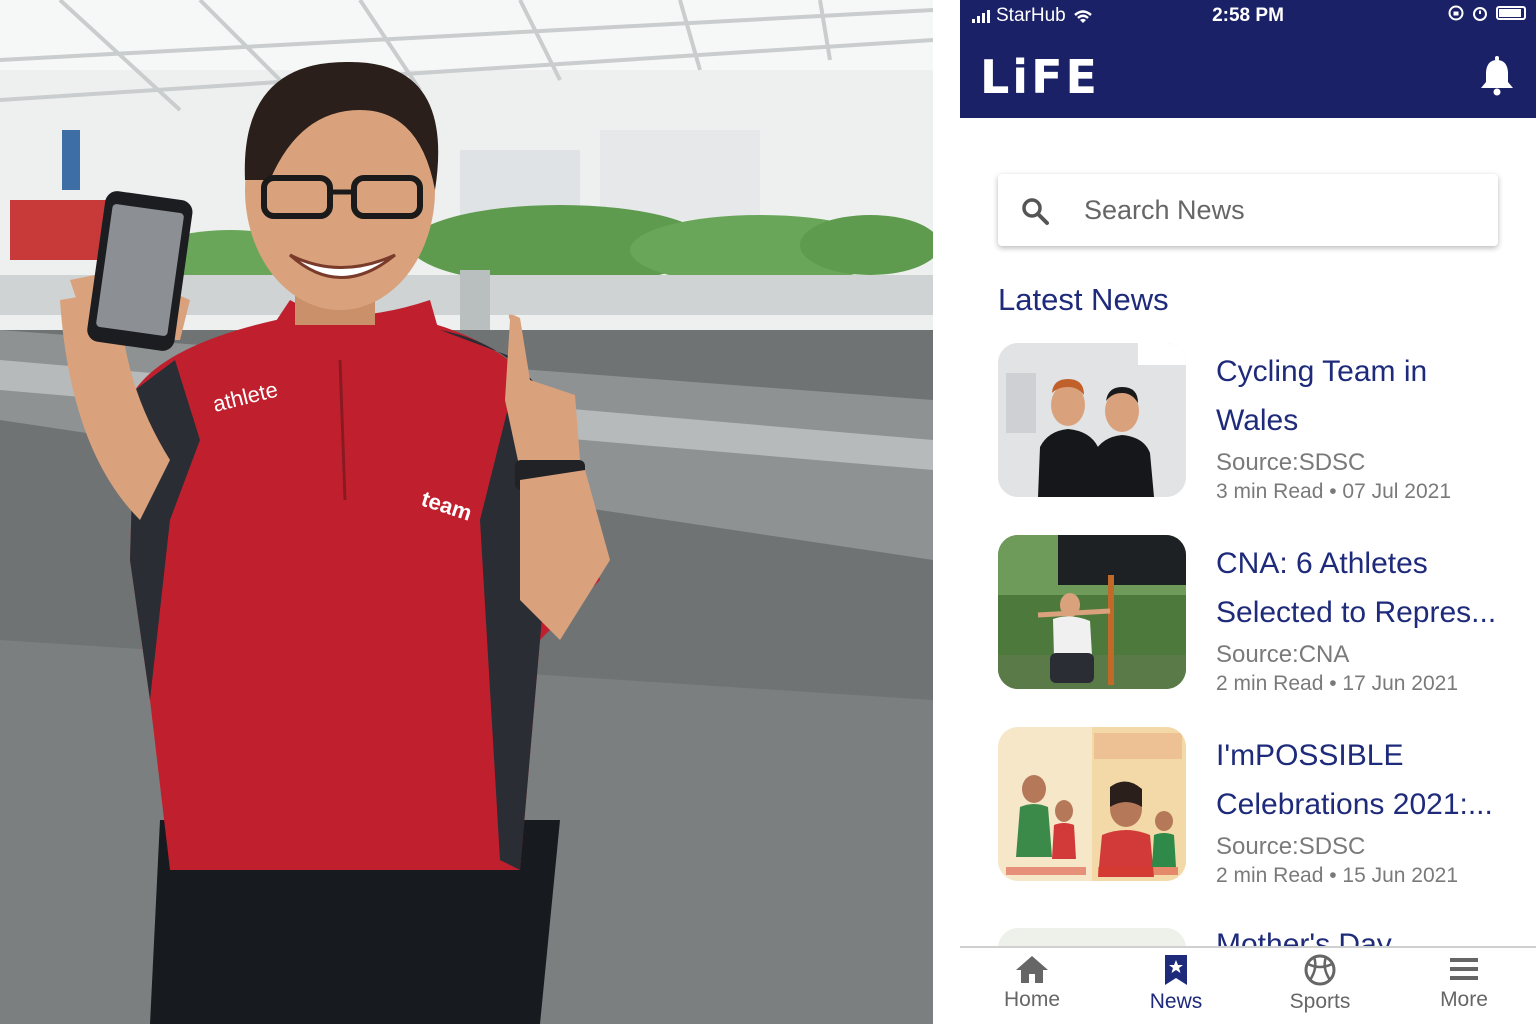  I want to click on menu-icon, so click(1464, 969).